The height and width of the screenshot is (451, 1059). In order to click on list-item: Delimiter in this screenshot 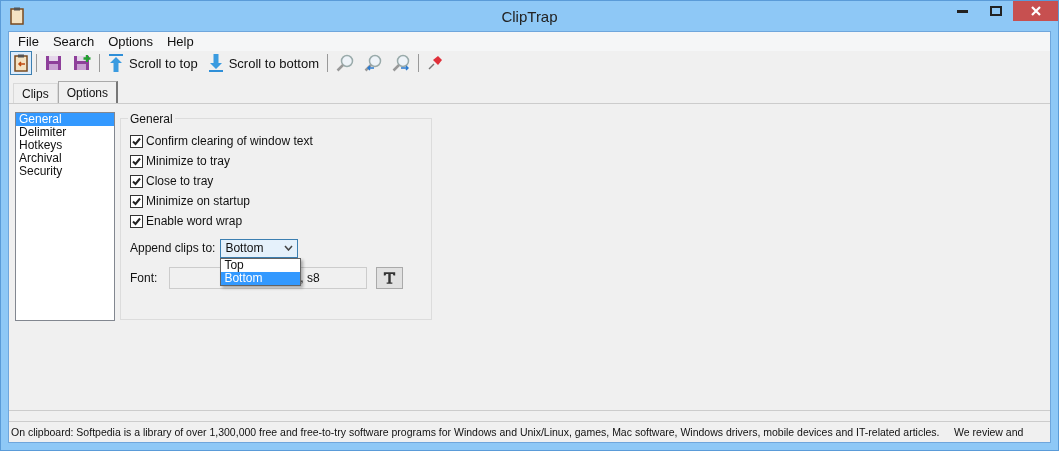, I will do `click(65, 132)`.